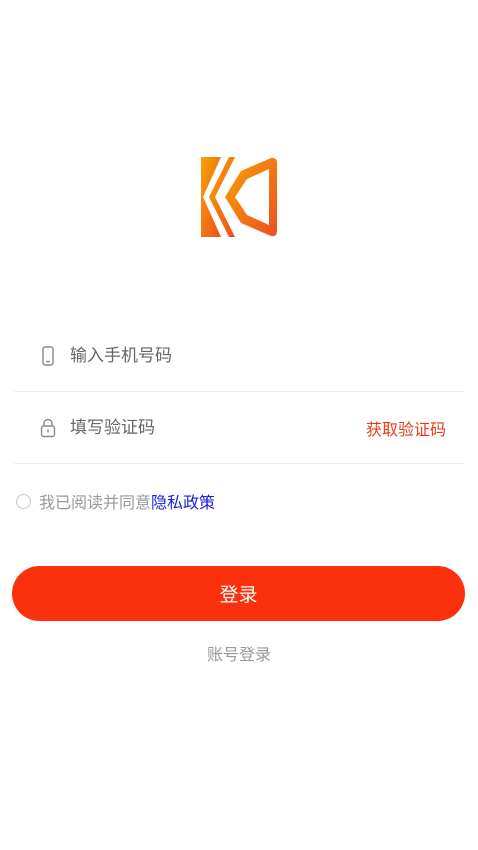 The image size is (478, 850). What do you see at coordinates (95, 502) in the screenshot?
I see `agree-text: 我已阅读并同意` at bounding box center [95, 502].